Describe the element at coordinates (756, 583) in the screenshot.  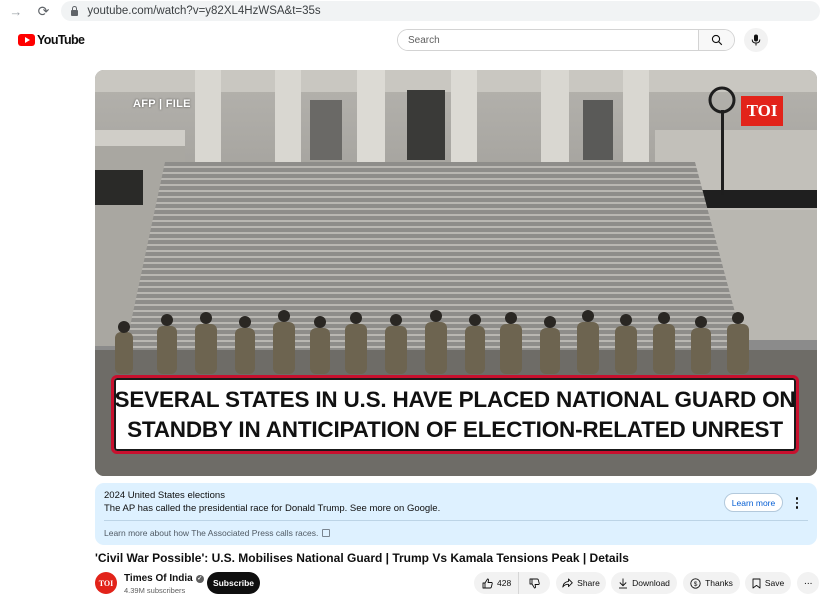
I see `bookmark-icon` at that location.